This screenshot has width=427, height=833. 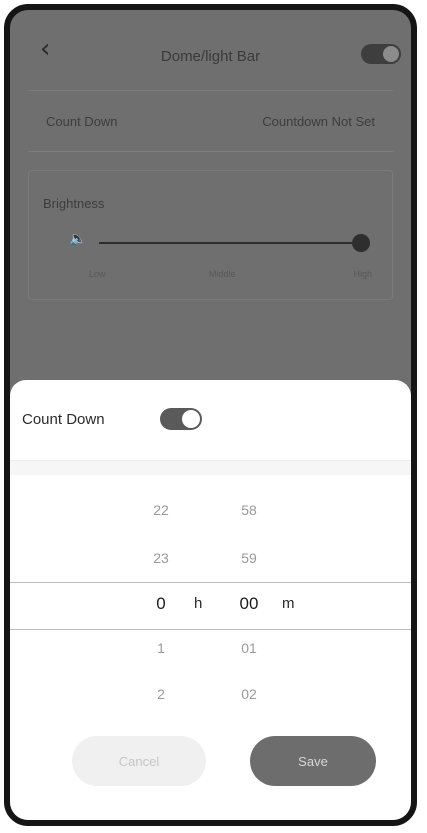 What do you see at coordinates (288, 603) in the screenshot?
I see `minute-unit: m` at bounding box center [288, 603].